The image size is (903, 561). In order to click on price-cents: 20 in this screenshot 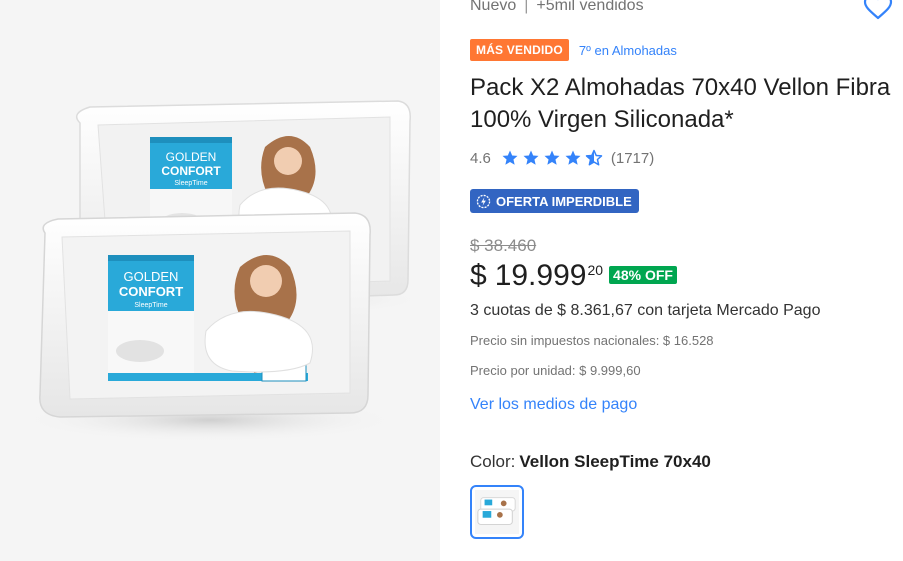, I will do `click(595, 270)`.